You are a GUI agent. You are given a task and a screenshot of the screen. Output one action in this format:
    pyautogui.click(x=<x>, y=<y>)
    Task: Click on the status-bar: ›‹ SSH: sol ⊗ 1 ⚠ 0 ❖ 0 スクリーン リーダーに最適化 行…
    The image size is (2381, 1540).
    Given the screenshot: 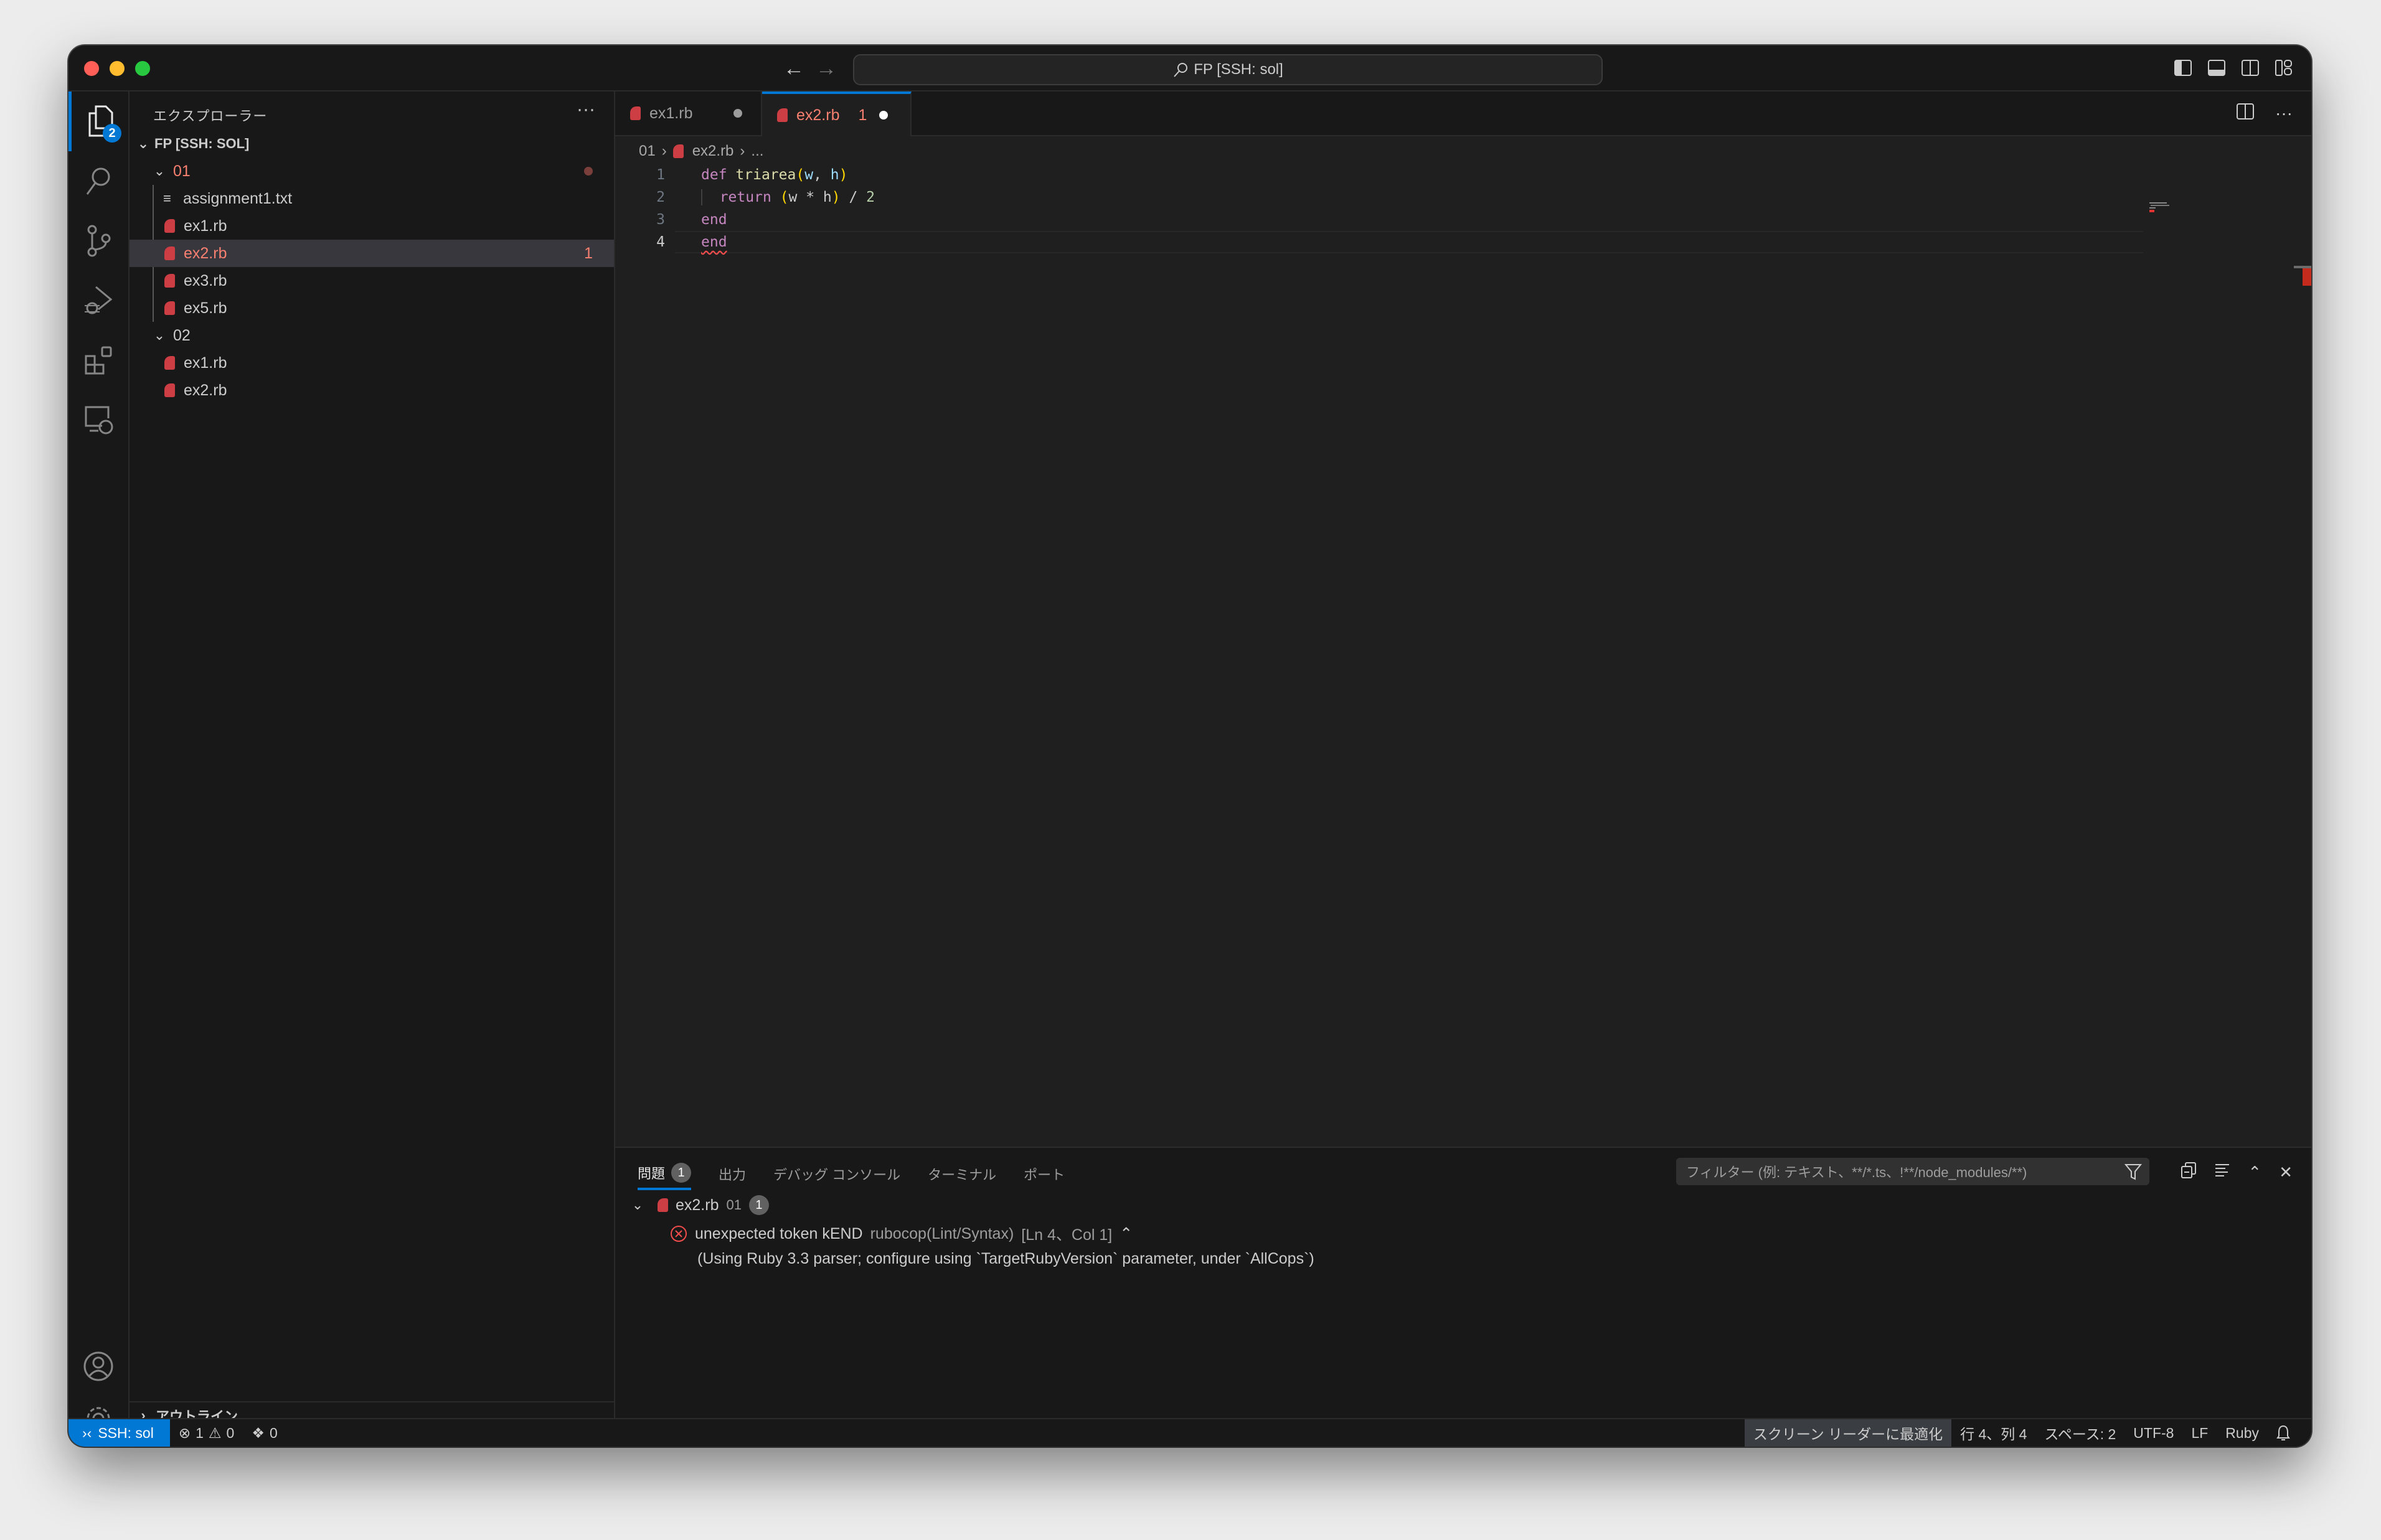 What is the action you would take?
    pyautogui.click(x=1189, y=1432)
    